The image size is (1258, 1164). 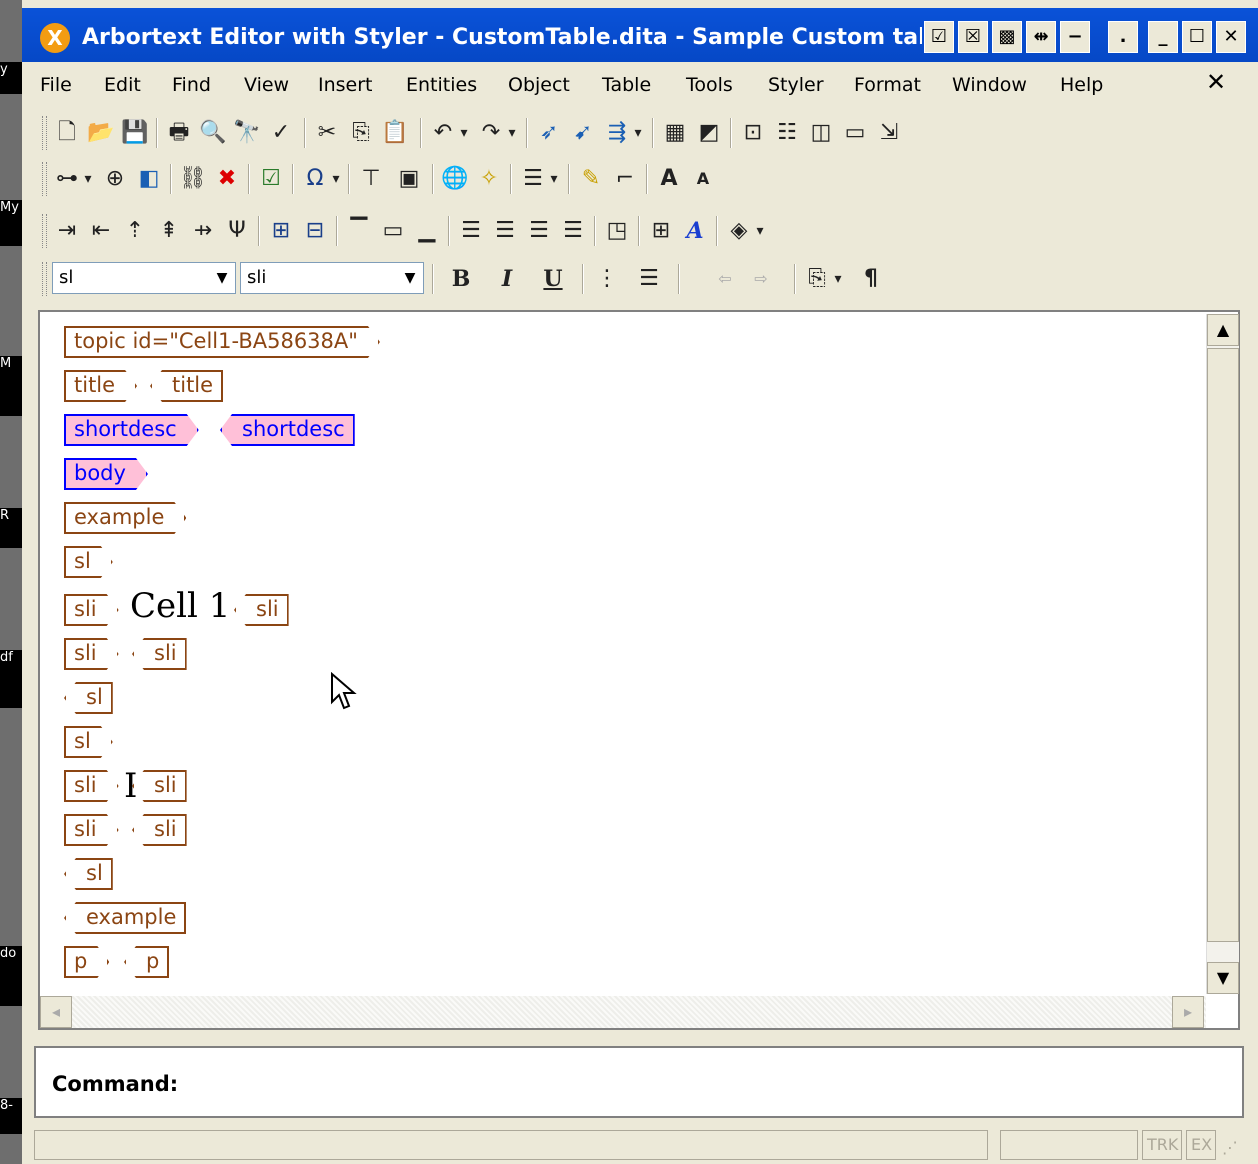 I want to click on tag-title-start: title, so click(x=100, y=386).